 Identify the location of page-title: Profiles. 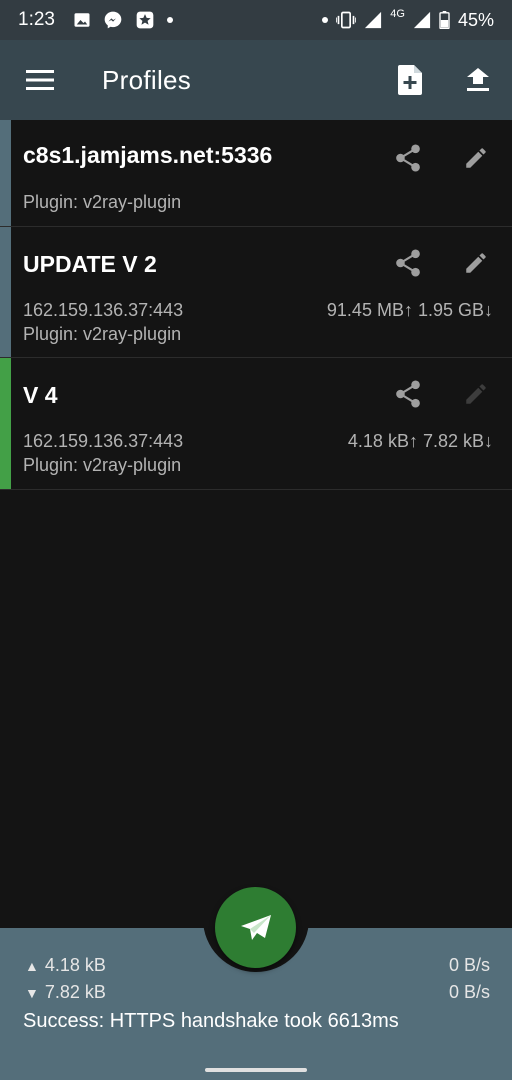
(147, 79).